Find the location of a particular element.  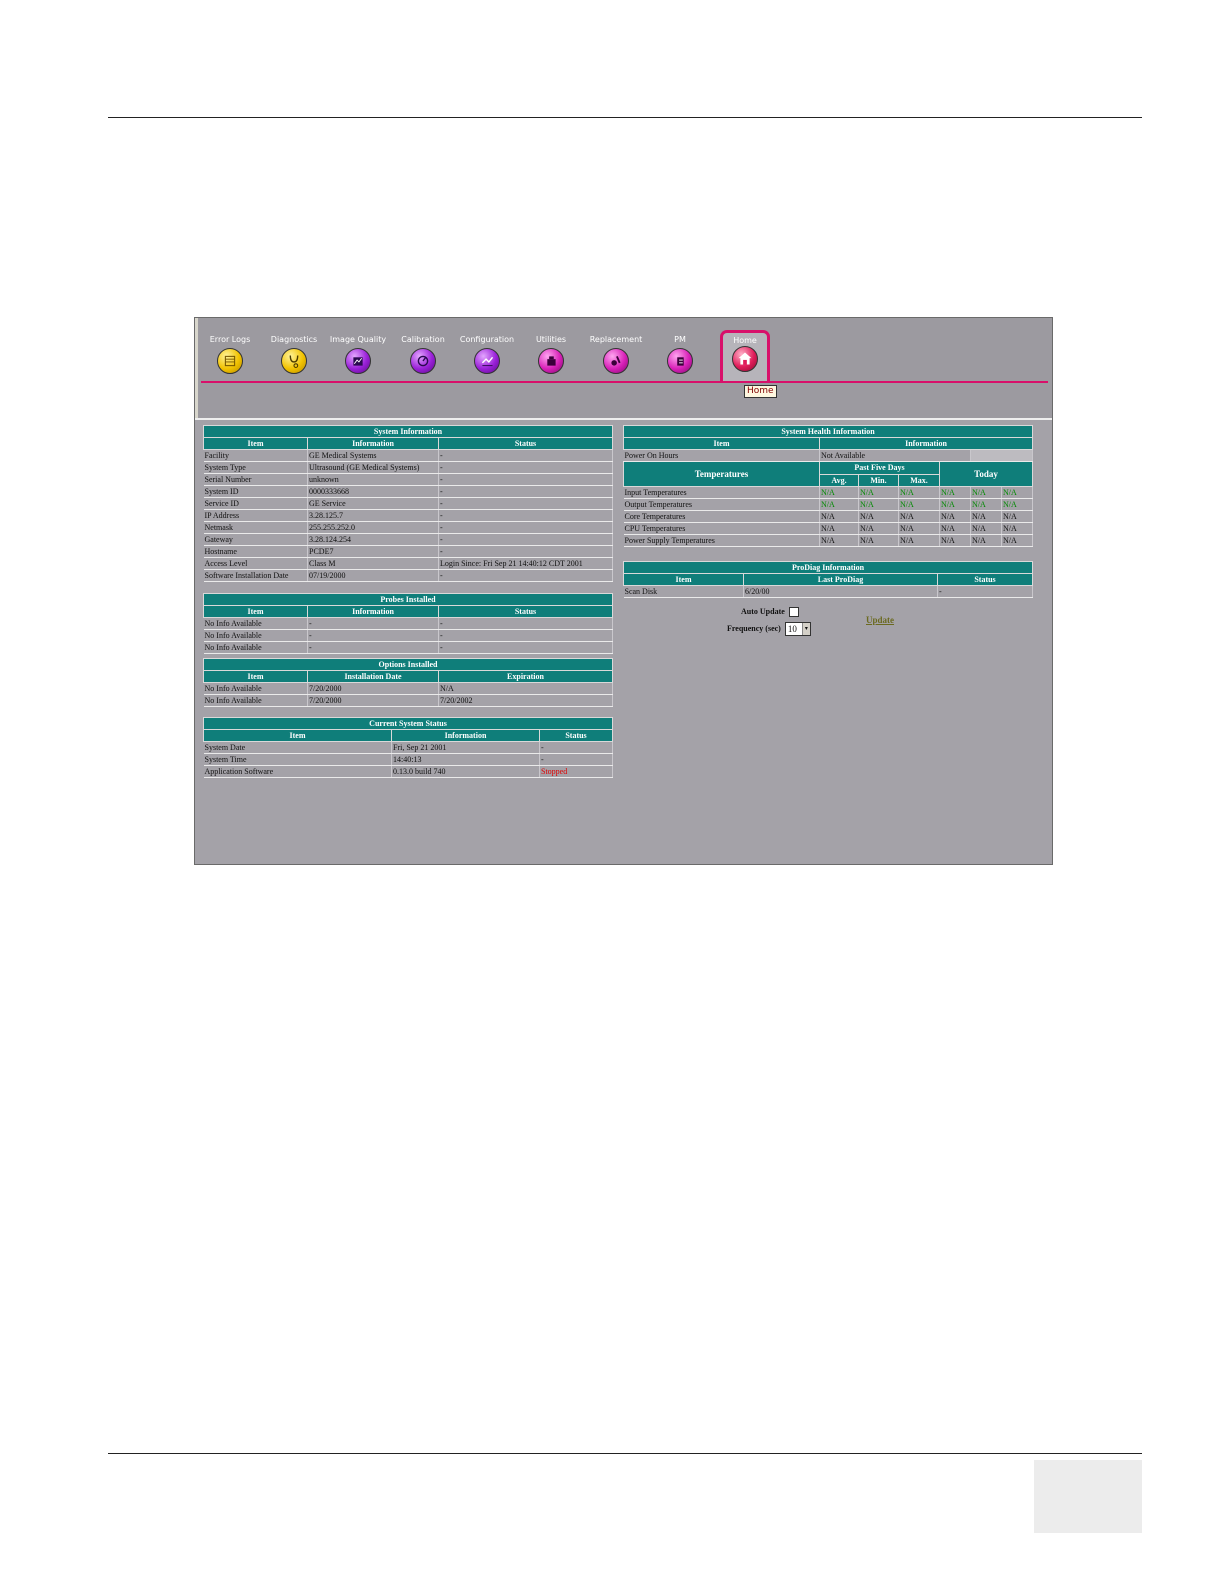

table-row: Software Installation Date 07/19/2000- is located at coordinates (408, 575).